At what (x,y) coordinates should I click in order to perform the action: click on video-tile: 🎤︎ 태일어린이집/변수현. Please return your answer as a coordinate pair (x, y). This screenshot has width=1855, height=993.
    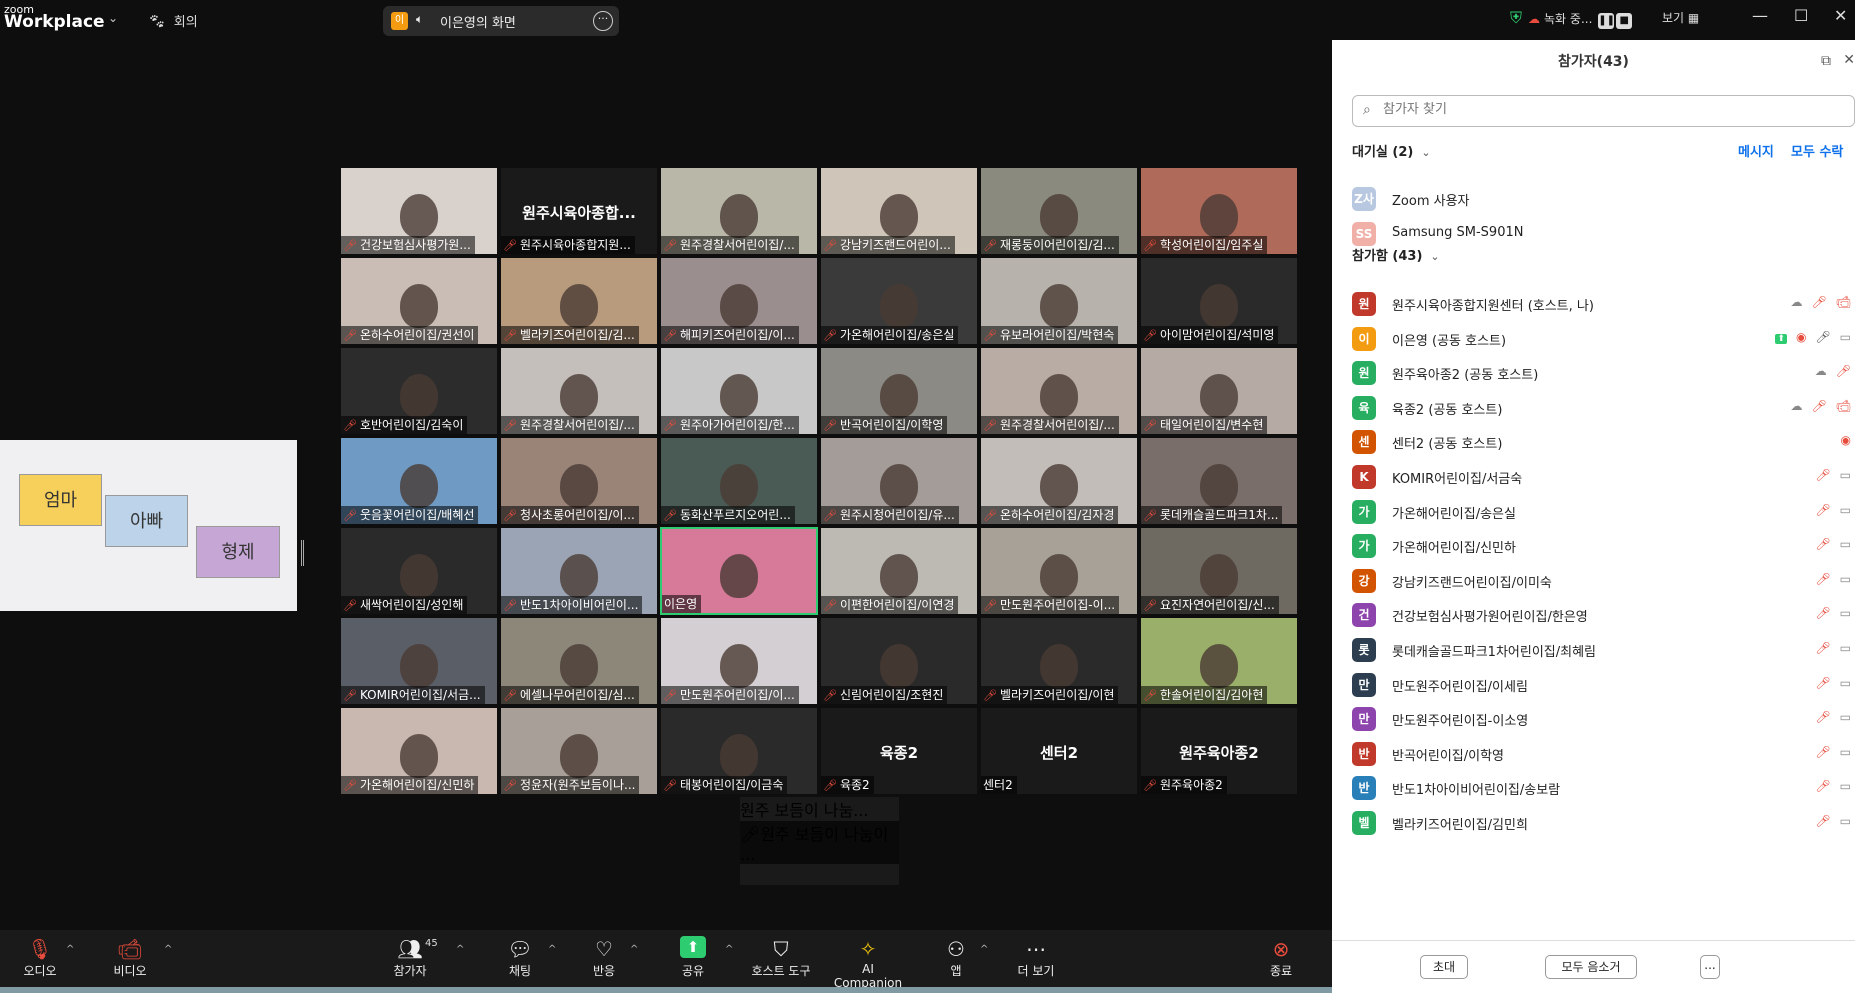
    Looking at the image, I should click on (1219, 391).